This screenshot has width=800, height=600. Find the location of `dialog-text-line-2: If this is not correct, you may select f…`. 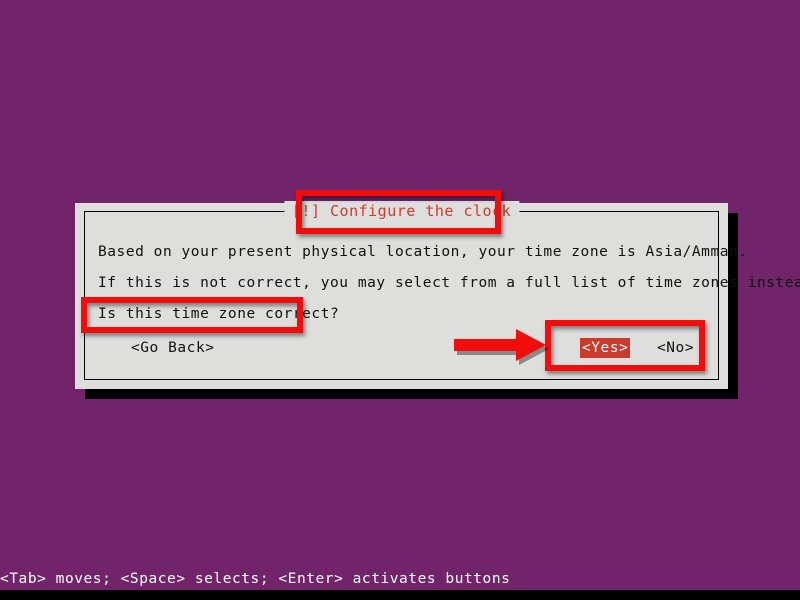

dialog-text-line-2: If this is not correct, you may select f… is located at coordinates (449, 283).